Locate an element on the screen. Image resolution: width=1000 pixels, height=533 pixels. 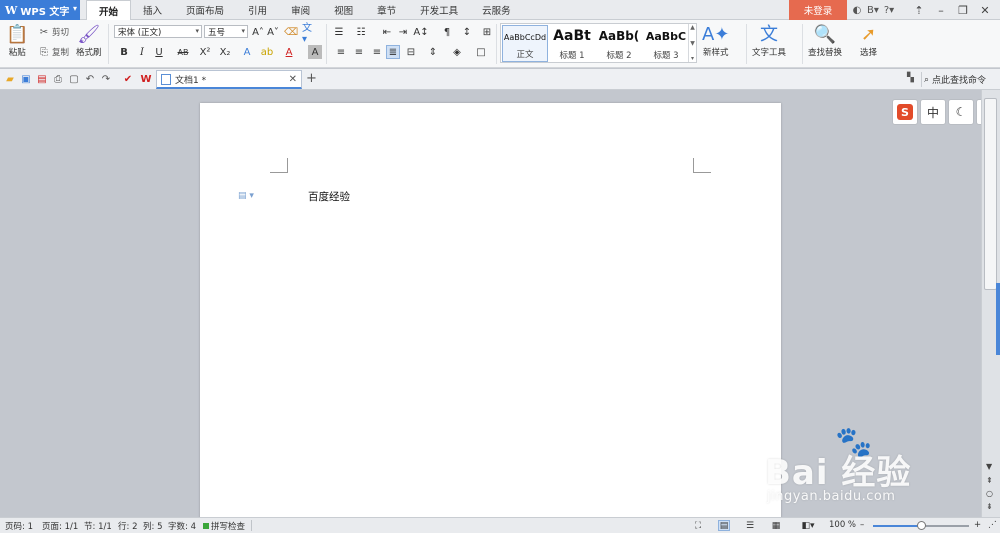
status-row: 行: 2 is located at coordinates (127, 526).